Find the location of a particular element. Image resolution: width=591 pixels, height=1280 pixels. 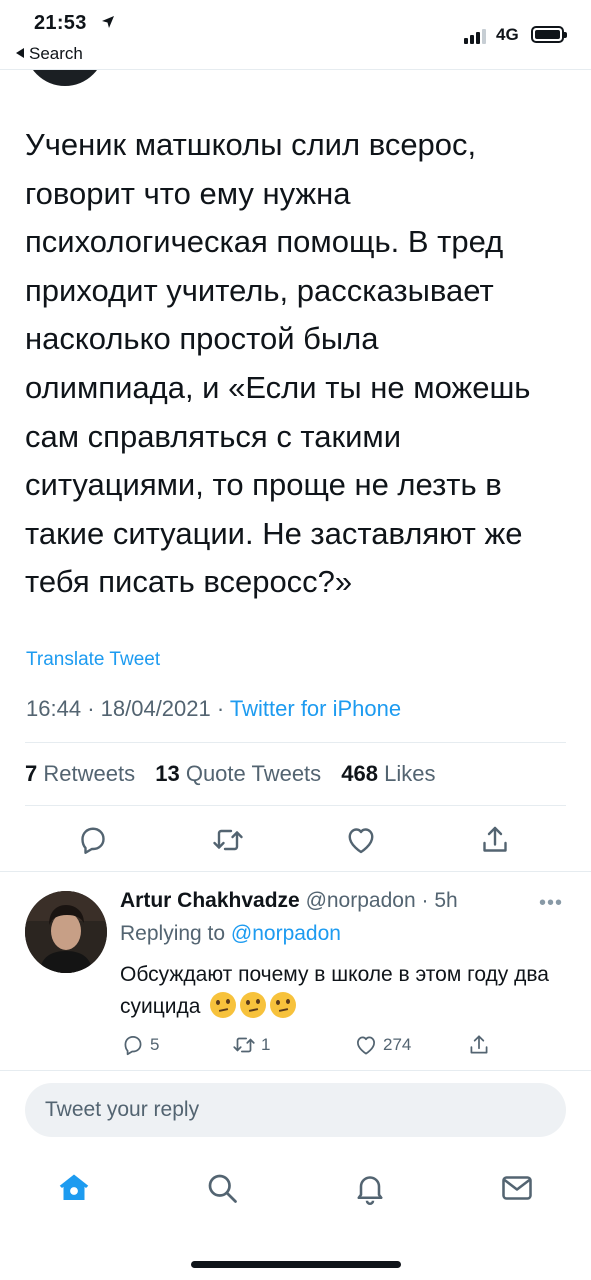

likes-stat: 468 Likes is located at coordinates (388, 773).